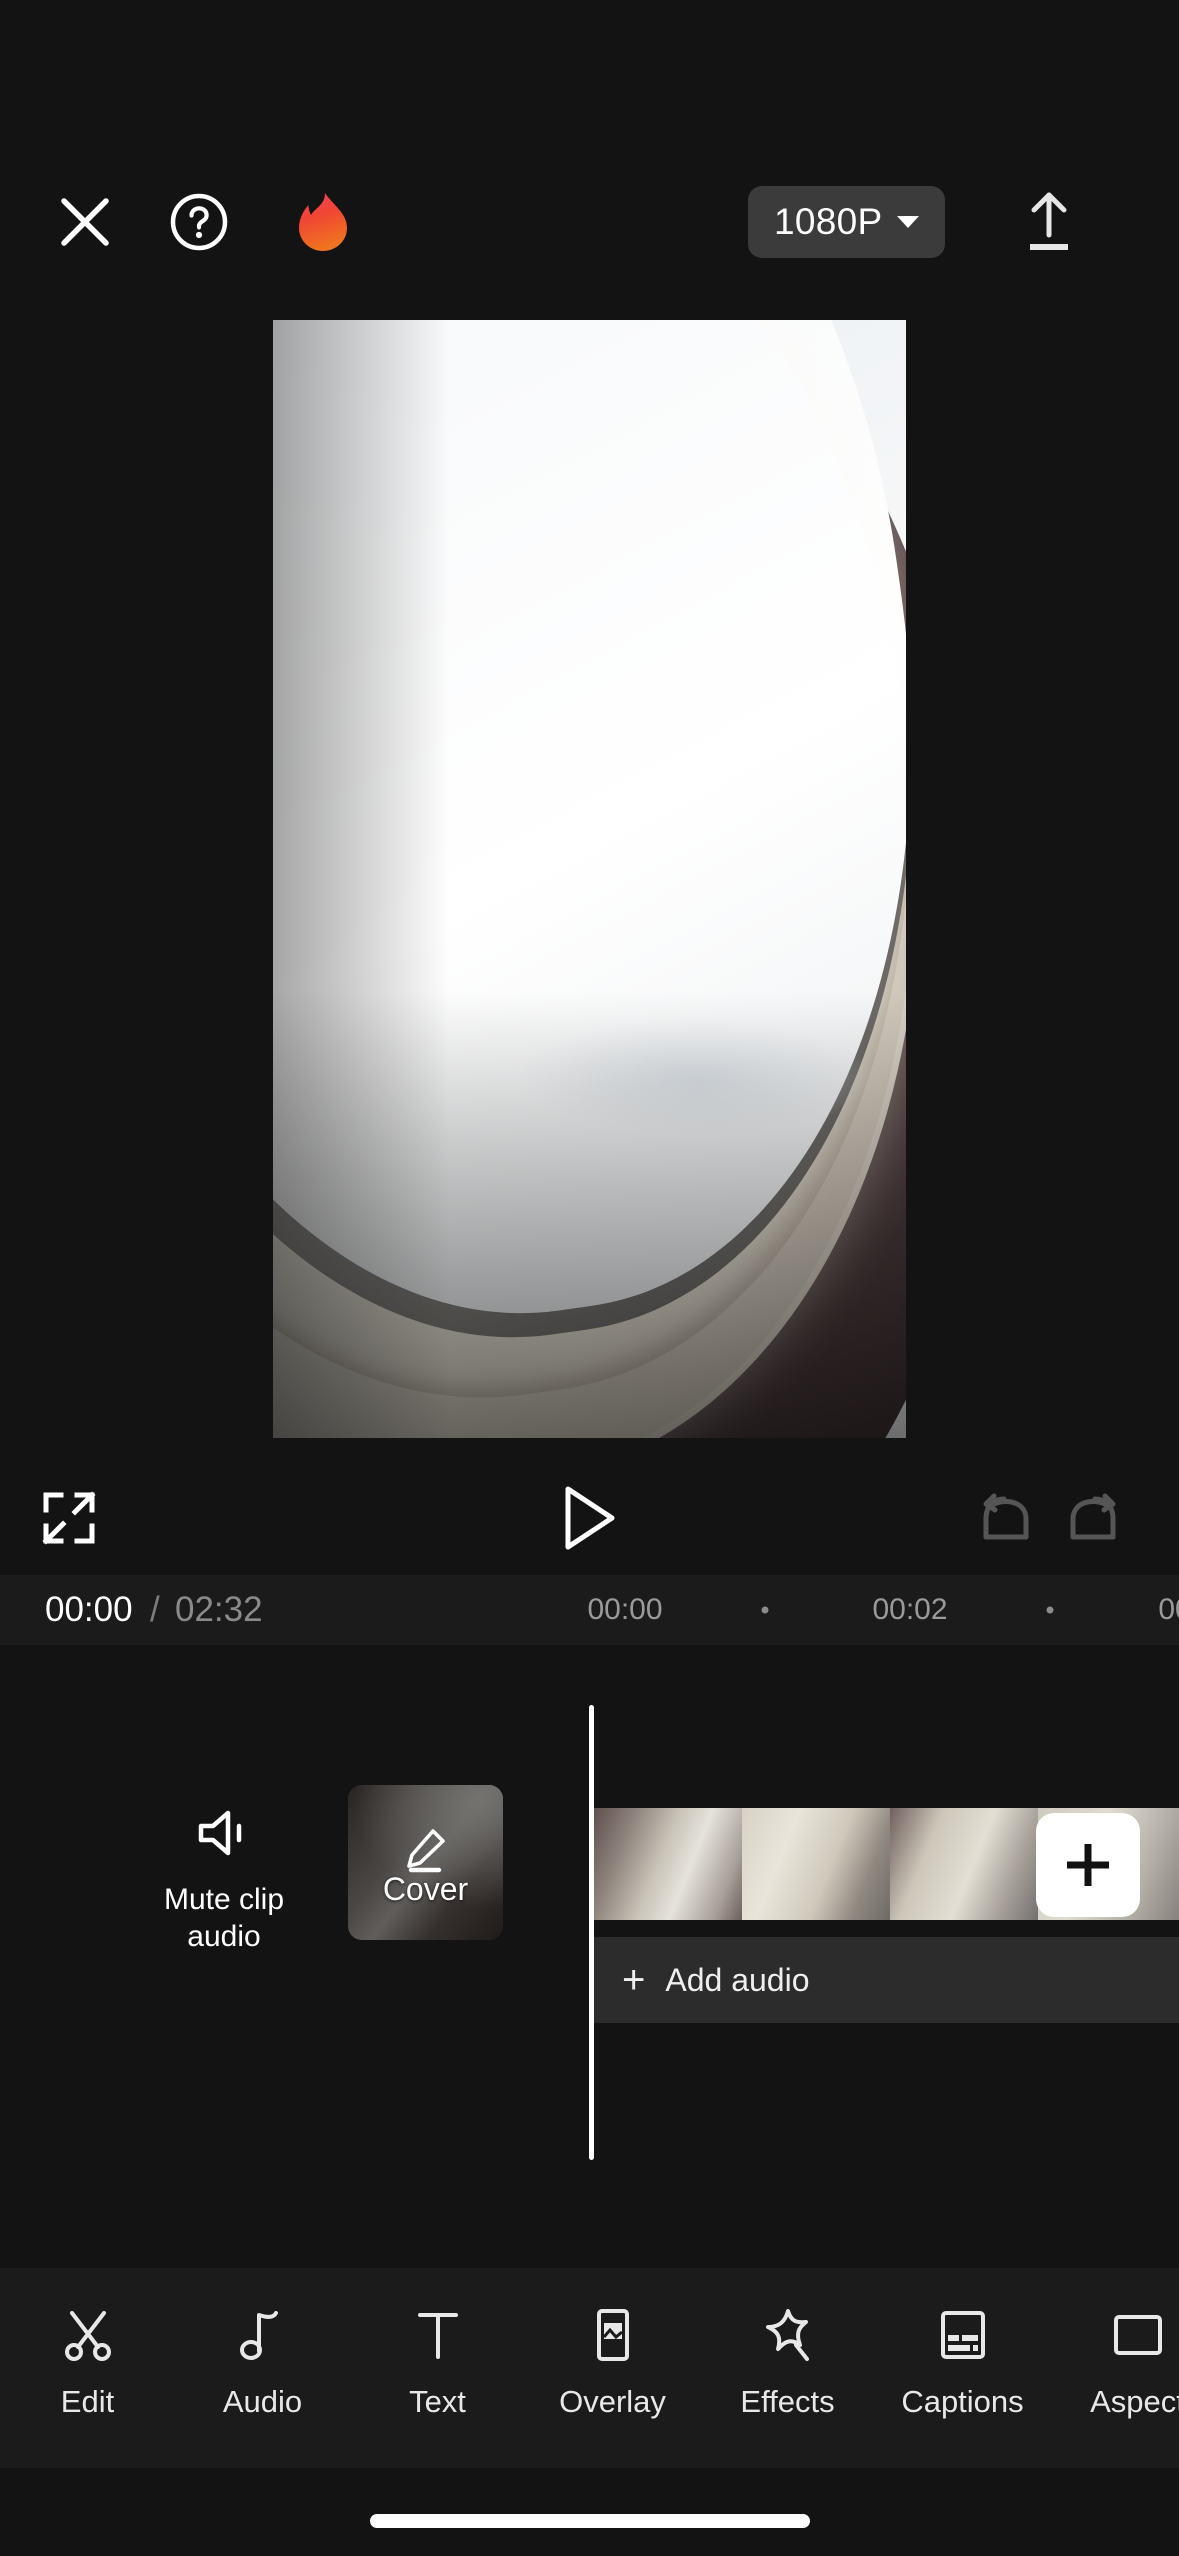  What do you see at coordinates (886, 1980) in the screenshot?
I see `add-audio-track: + Add audio` at bounding box center [886, 1980].